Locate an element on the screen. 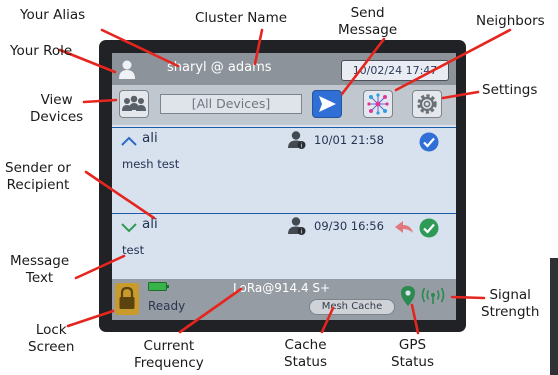  toolbar: [All Devices] is located at coordinates (284, 105).